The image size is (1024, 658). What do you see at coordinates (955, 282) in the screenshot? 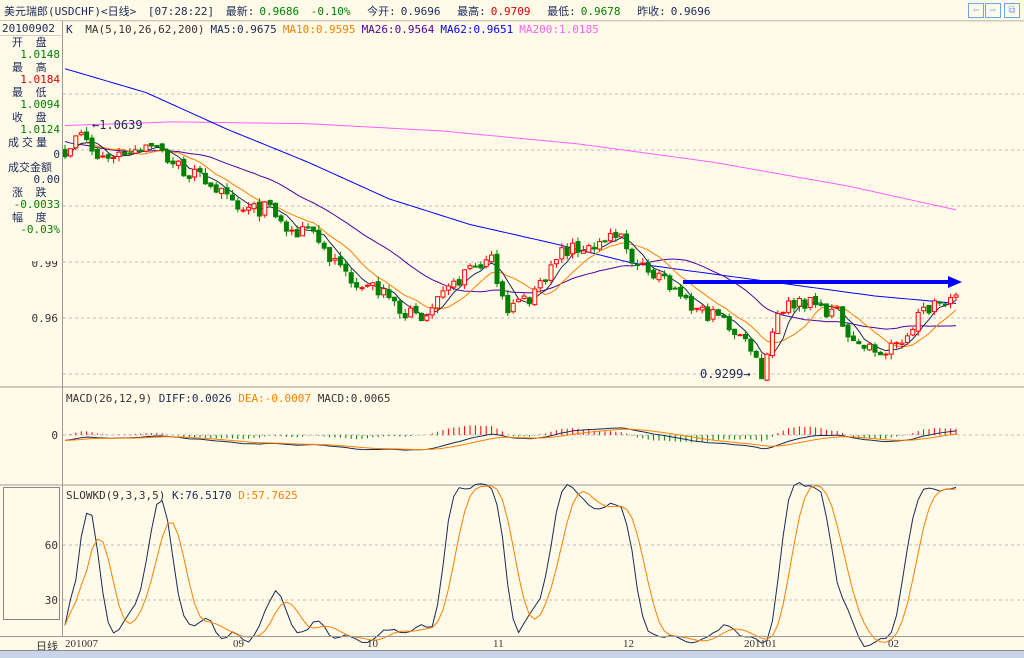
I see `drawn-arrow-head-icon` at bounding box center [955, 282].